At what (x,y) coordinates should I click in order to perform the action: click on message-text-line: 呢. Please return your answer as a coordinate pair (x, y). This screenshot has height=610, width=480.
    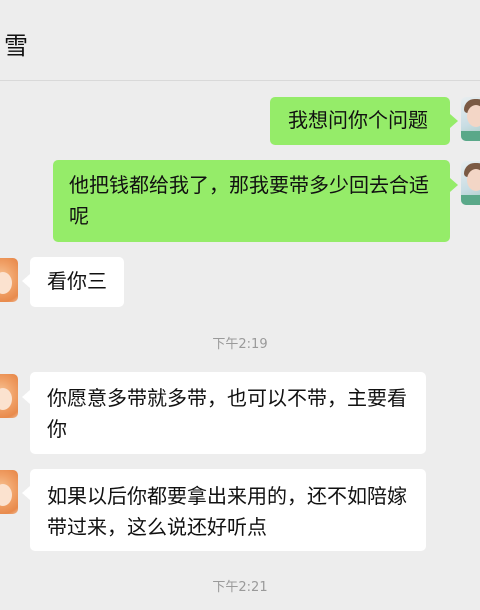
    Looking at the image, I should click on (79, 216).